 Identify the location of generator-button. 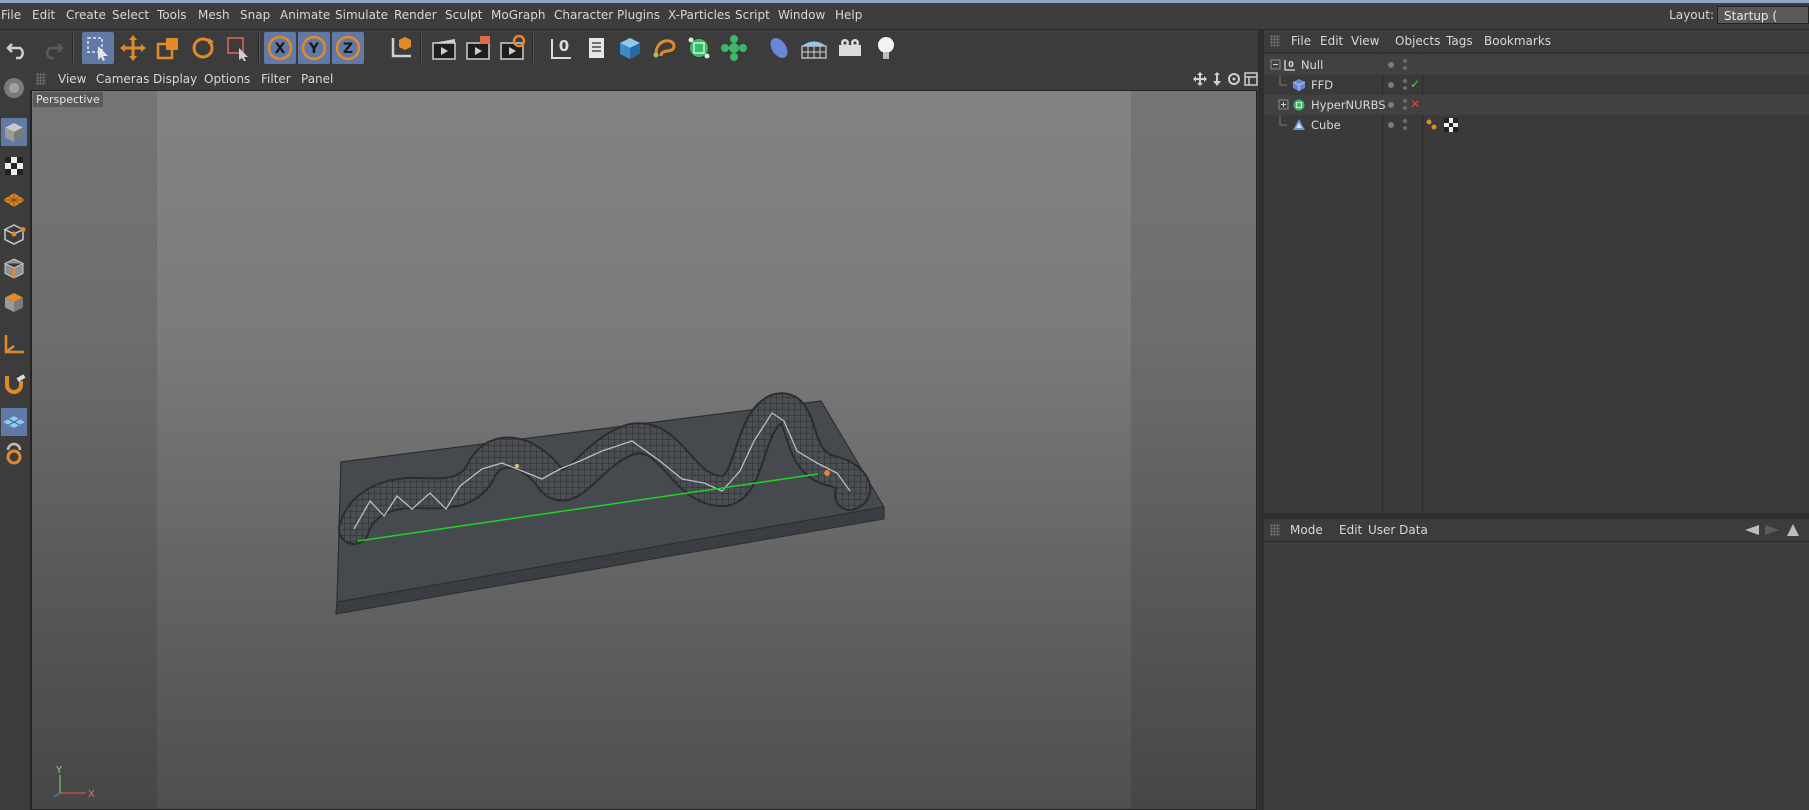
(665, 48).